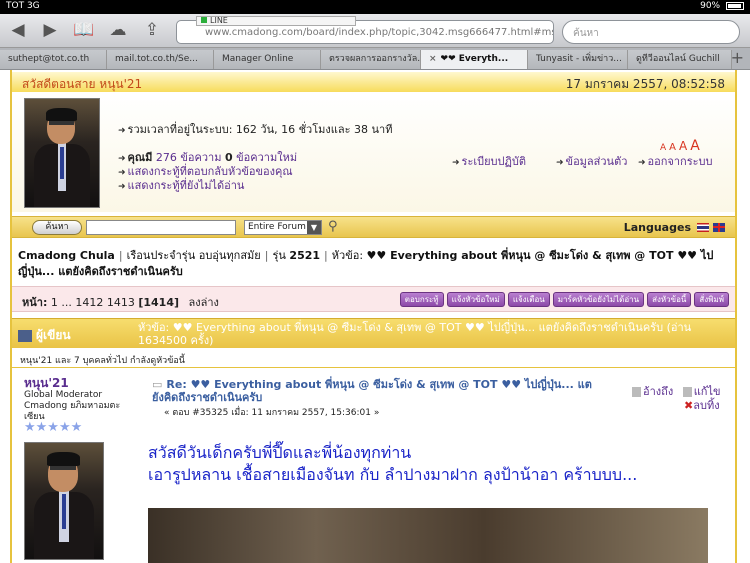  Describe the element at coordinates (669, 299) in the screenshot. I see `send-topic-button: ส่งหัวข้อนี้` at that location.